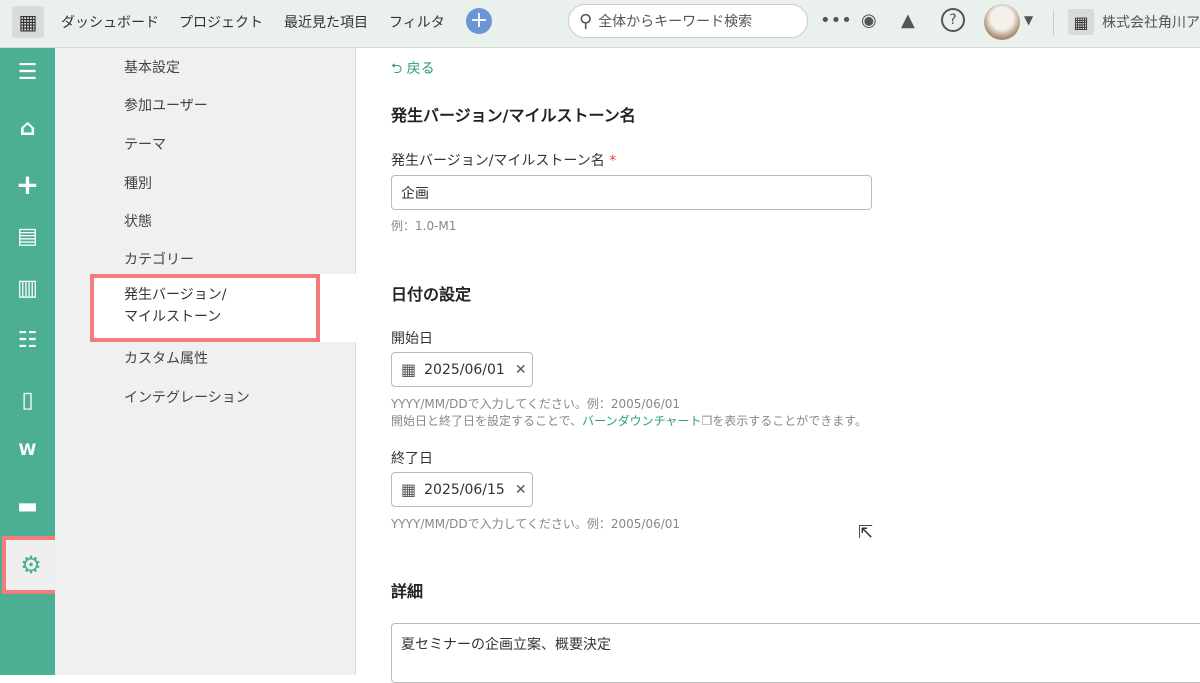 The image size is (1200, 683). What do you see at coordinates (424, 226) in the screenshot?
I see `name-hint: 例：1.0-M1` at bounding box center [424, 226].